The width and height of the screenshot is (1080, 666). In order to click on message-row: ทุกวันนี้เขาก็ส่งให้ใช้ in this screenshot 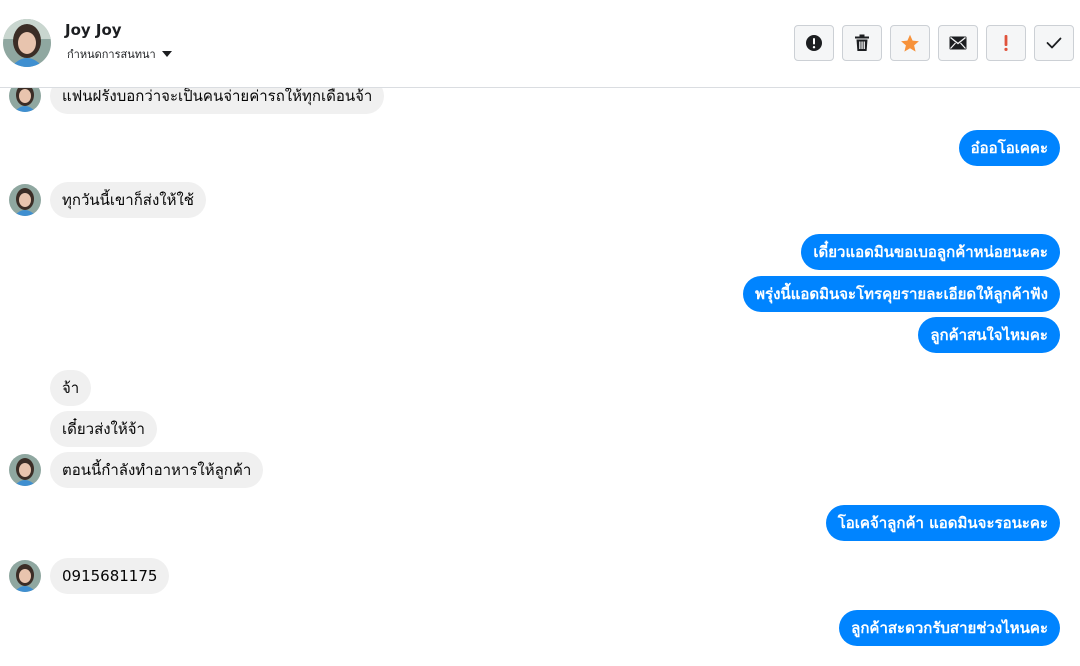, I will do `click(107, 200)`.